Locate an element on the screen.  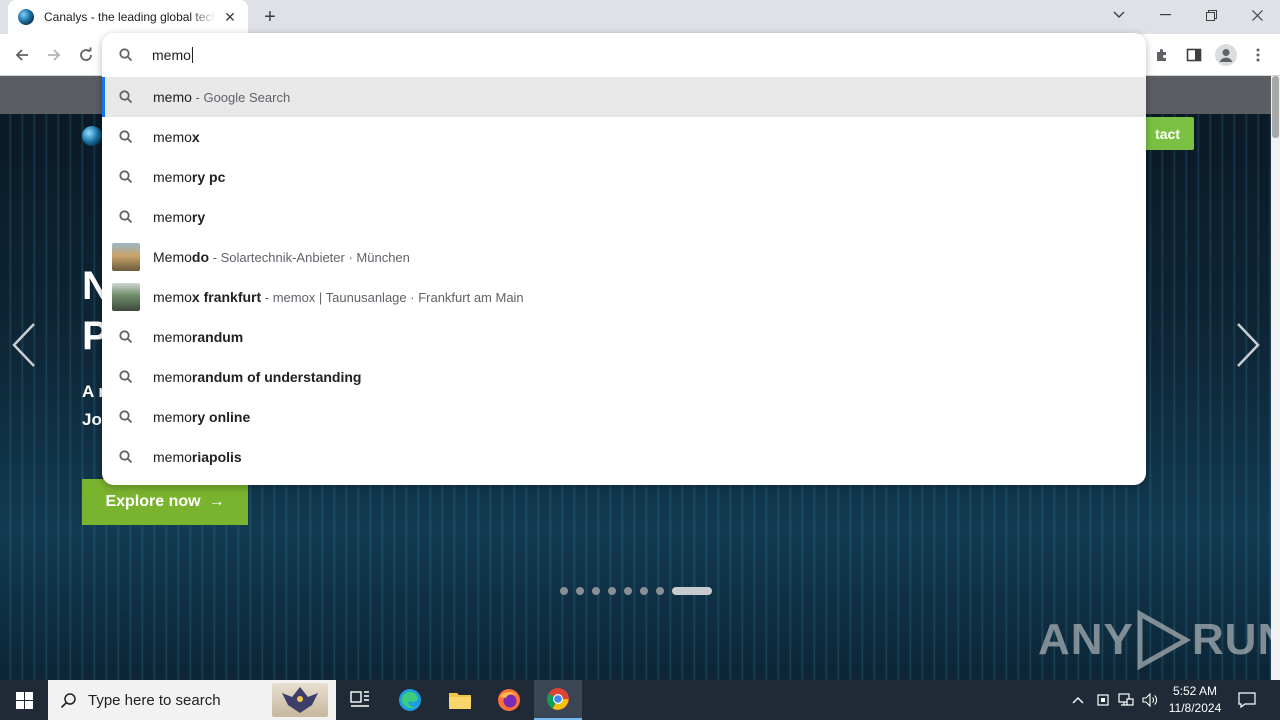
omnibox-suggestion: Memodo - Solartechnik-Anbieter · München is located at coordinates (624, 257).